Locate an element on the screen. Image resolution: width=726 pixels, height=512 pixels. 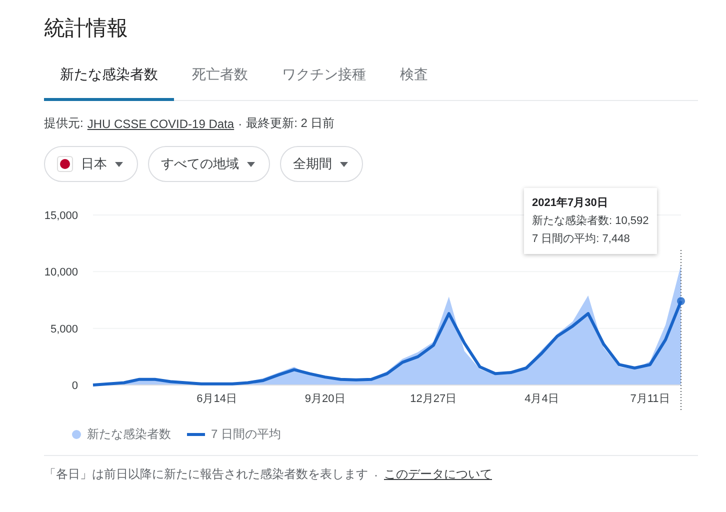
tab: 検査 is located at coordinates (414, 78).